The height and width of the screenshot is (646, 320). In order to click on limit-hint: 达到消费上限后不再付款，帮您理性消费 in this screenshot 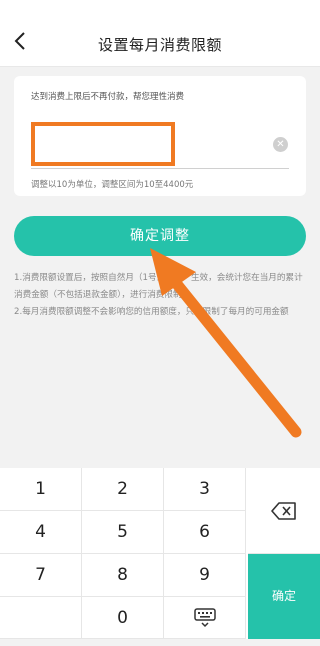, I will do `click(108, 97)`.